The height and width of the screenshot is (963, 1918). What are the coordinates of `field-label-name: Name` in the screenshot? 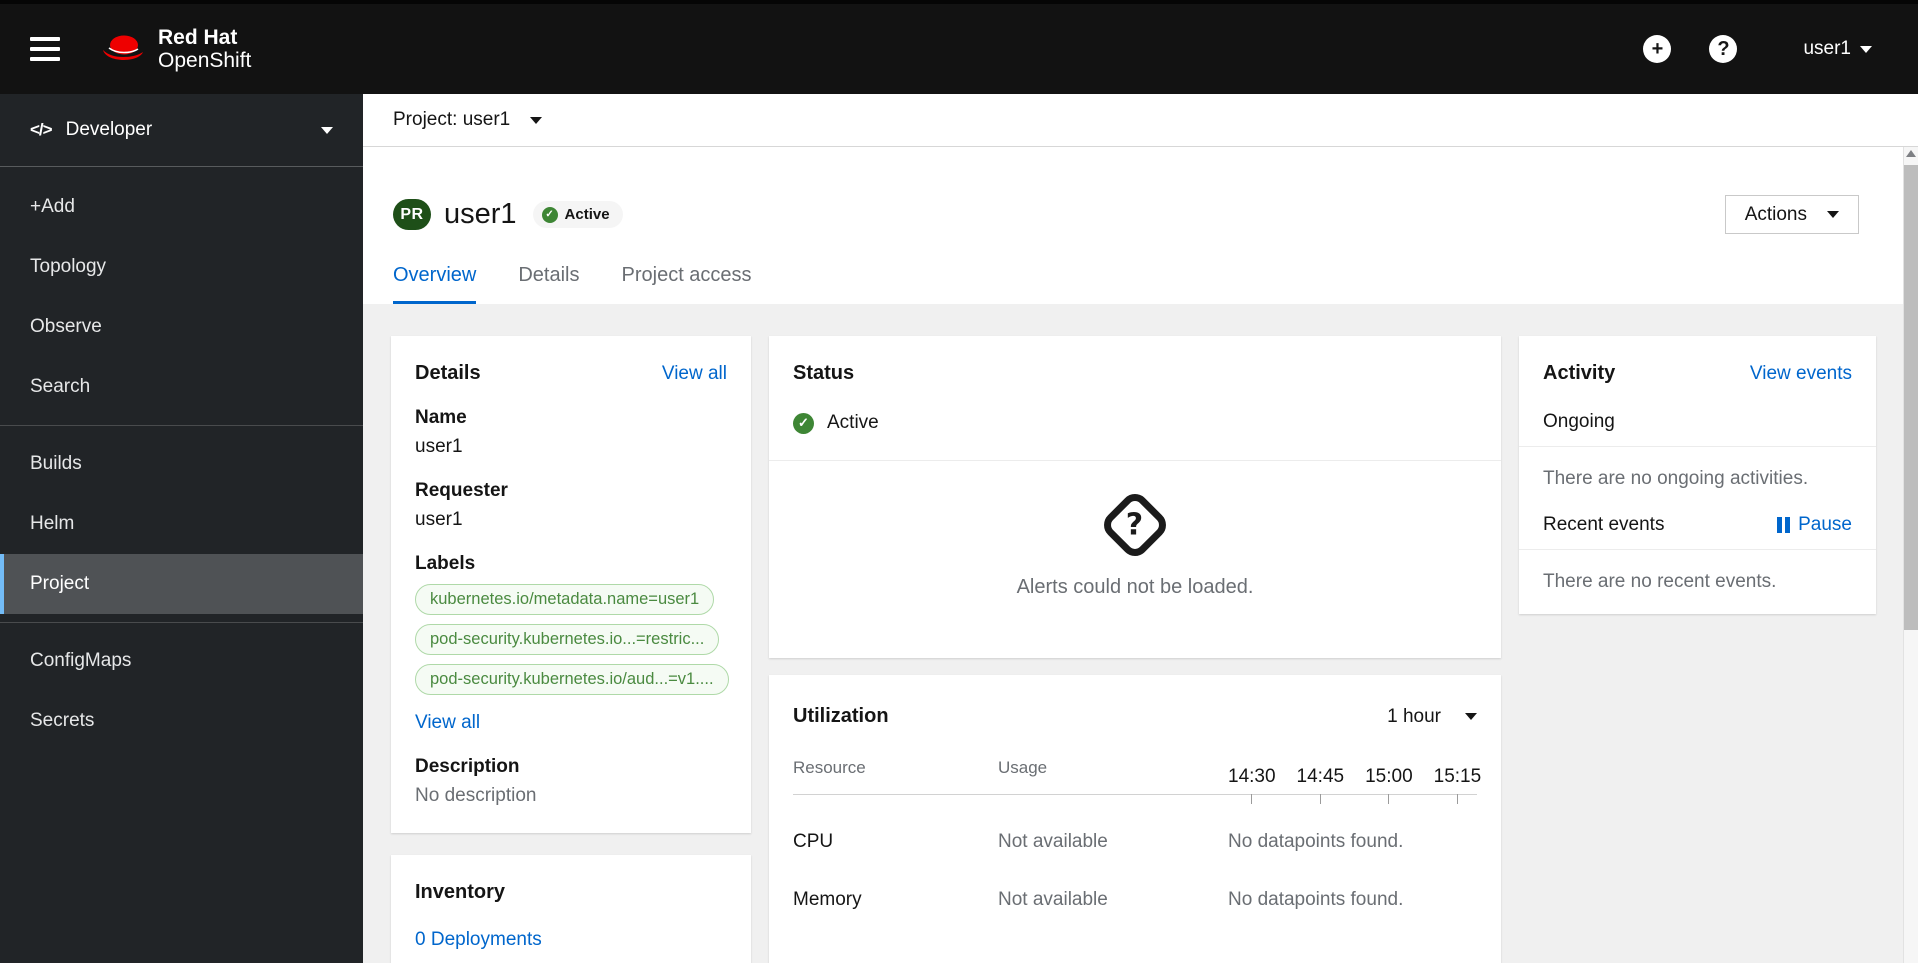 It's located at (441, 417).